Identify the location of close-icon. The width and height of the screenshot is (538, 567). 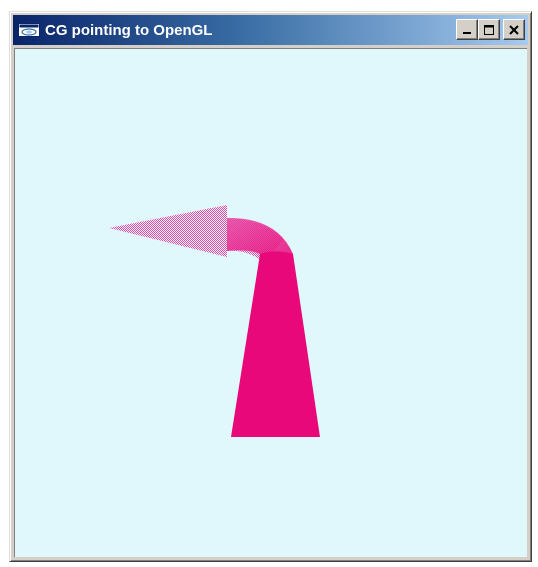
(514, 29).